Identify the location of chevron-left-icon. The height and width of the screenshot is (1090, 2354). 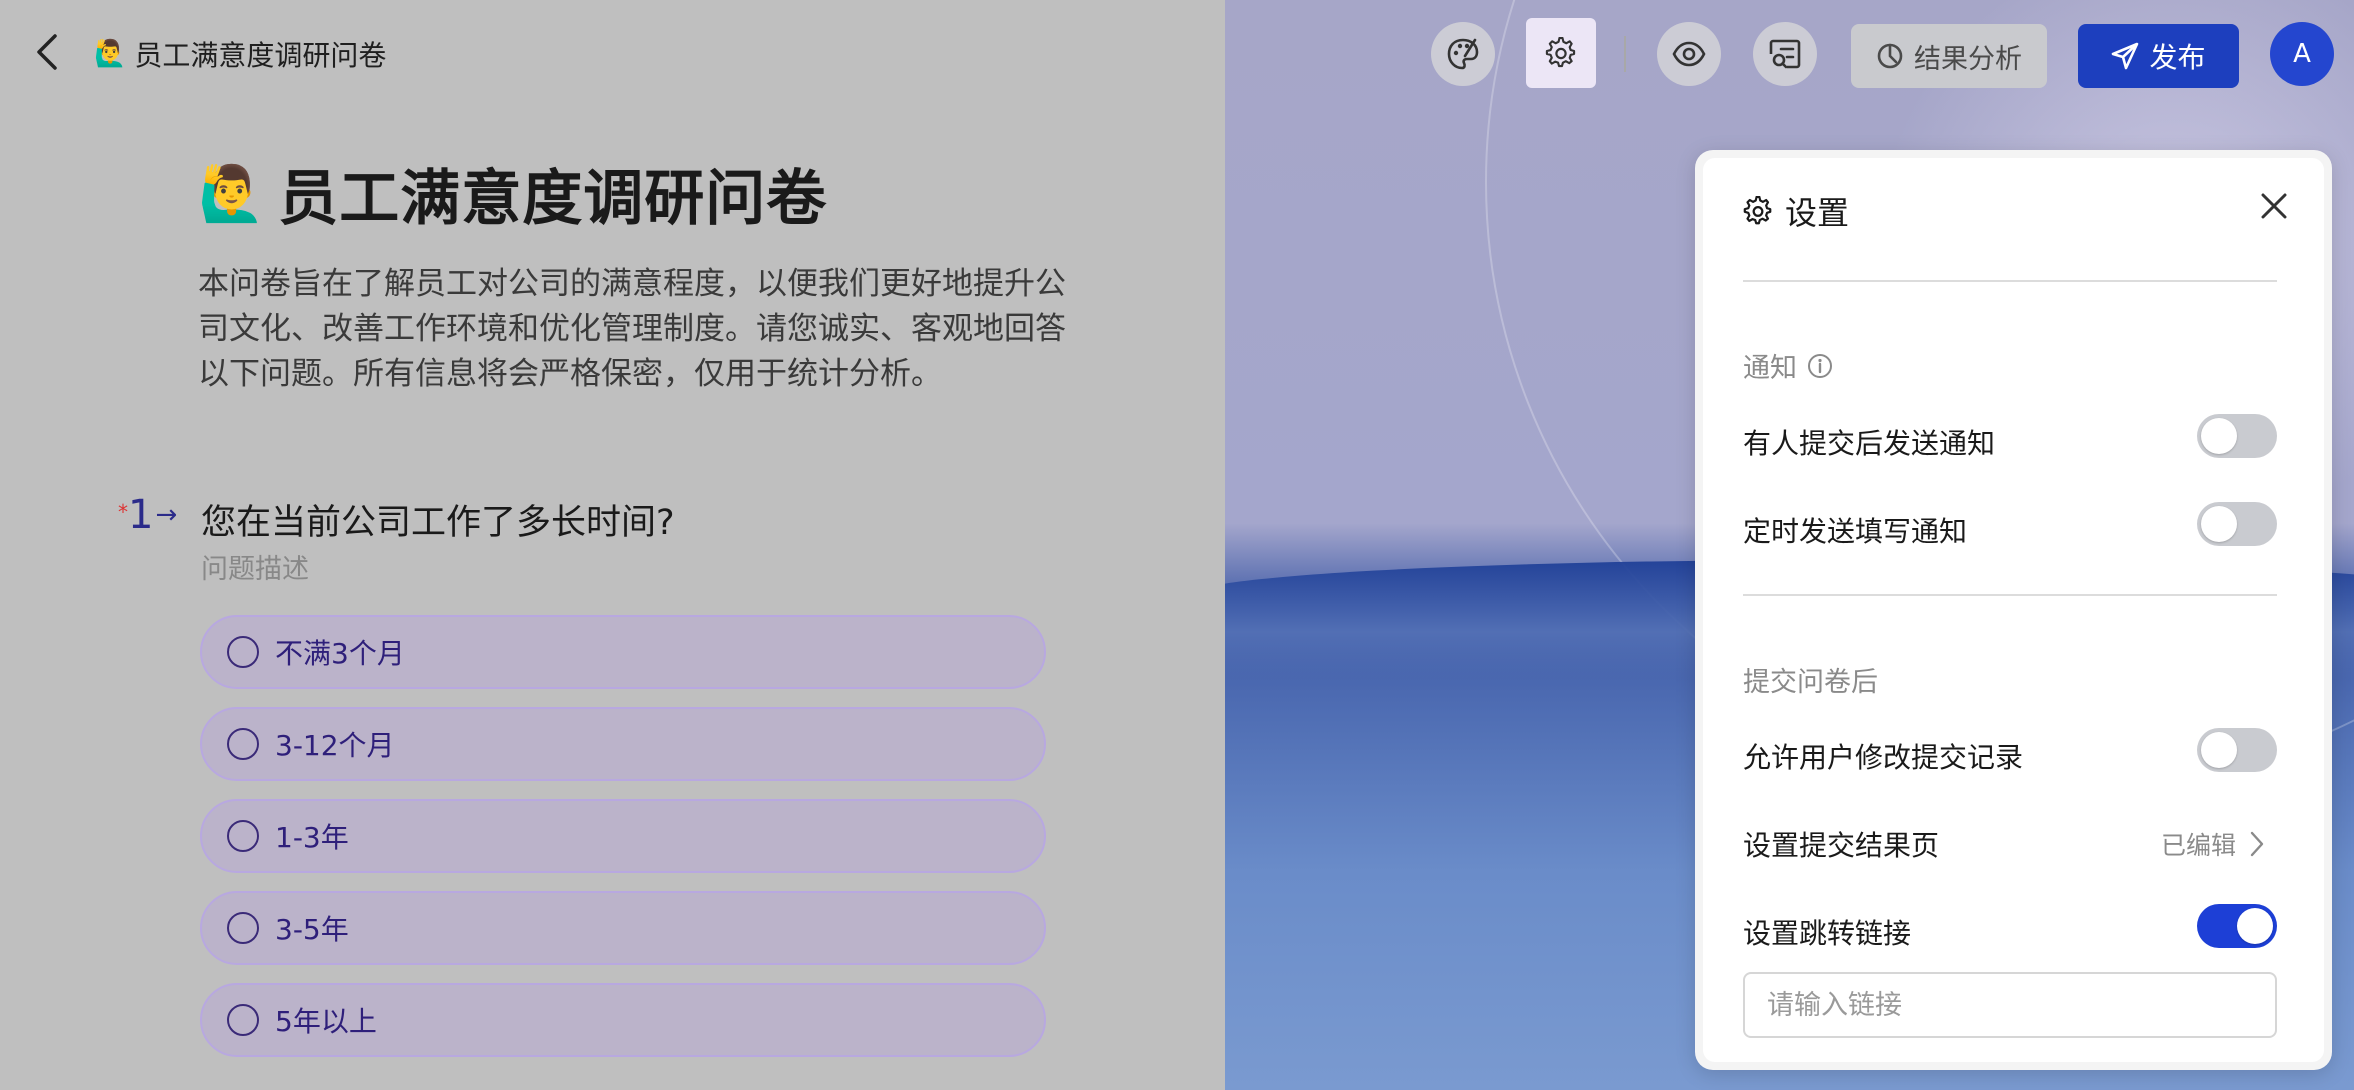
(47, 52).